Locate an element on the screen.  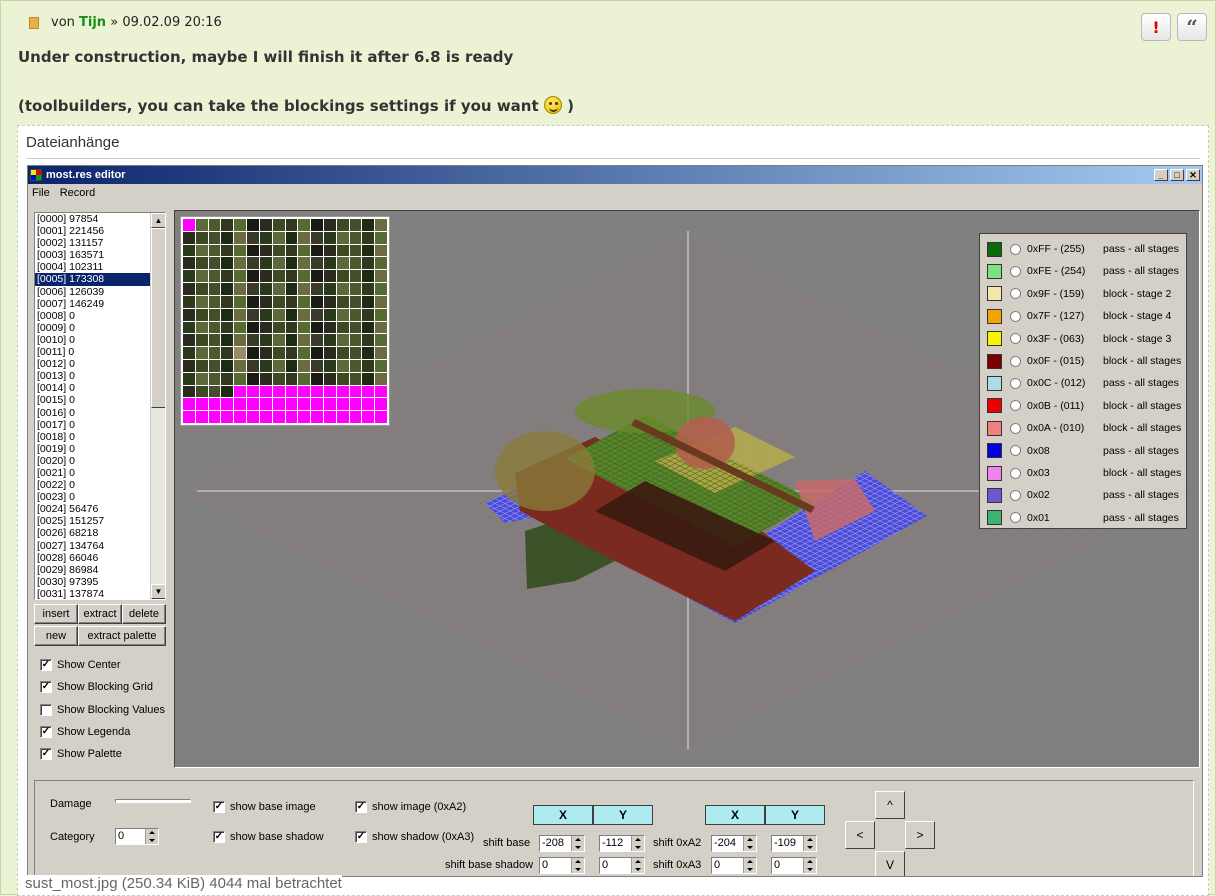
new-button: new is located at coordinates (56, 636).